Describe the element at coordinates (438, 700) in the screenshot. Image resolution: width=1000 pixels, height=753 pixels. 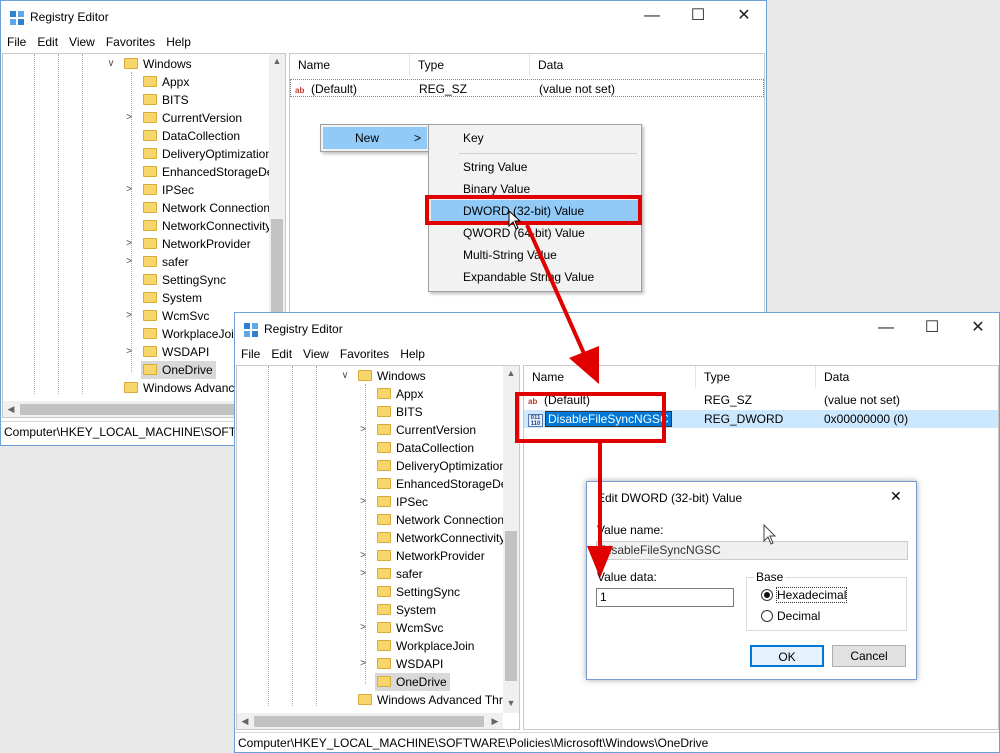
I see `tree-item: Windows Advanced Threat Protection` at that location.